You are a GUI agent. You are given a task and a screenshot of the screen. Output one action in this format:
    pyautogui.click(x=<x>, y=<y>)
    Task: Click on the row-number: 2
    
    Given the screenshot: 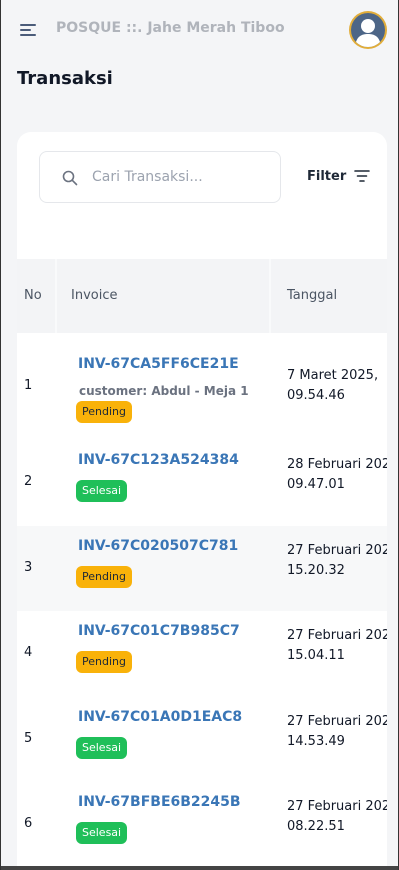 What is the action you would take?
    pyautogui.click(x=28, y=481)
    